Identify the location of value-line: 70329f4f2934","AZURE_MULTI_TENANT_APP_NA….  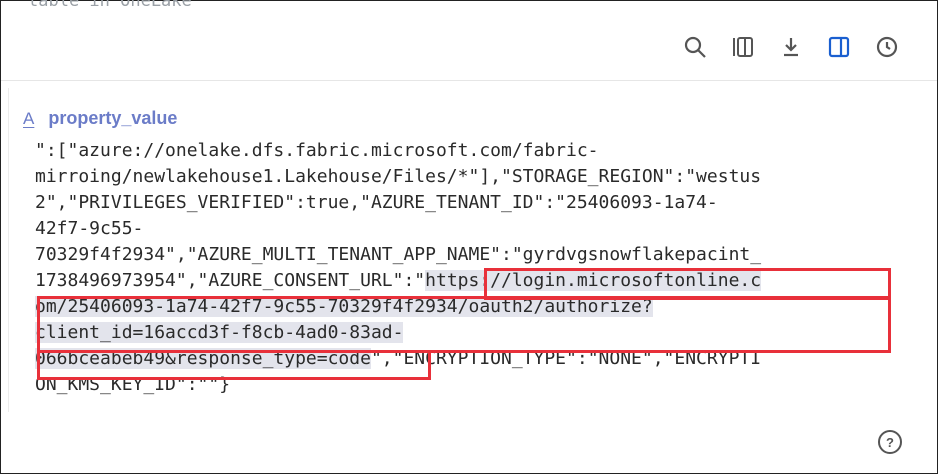
(398, 254).